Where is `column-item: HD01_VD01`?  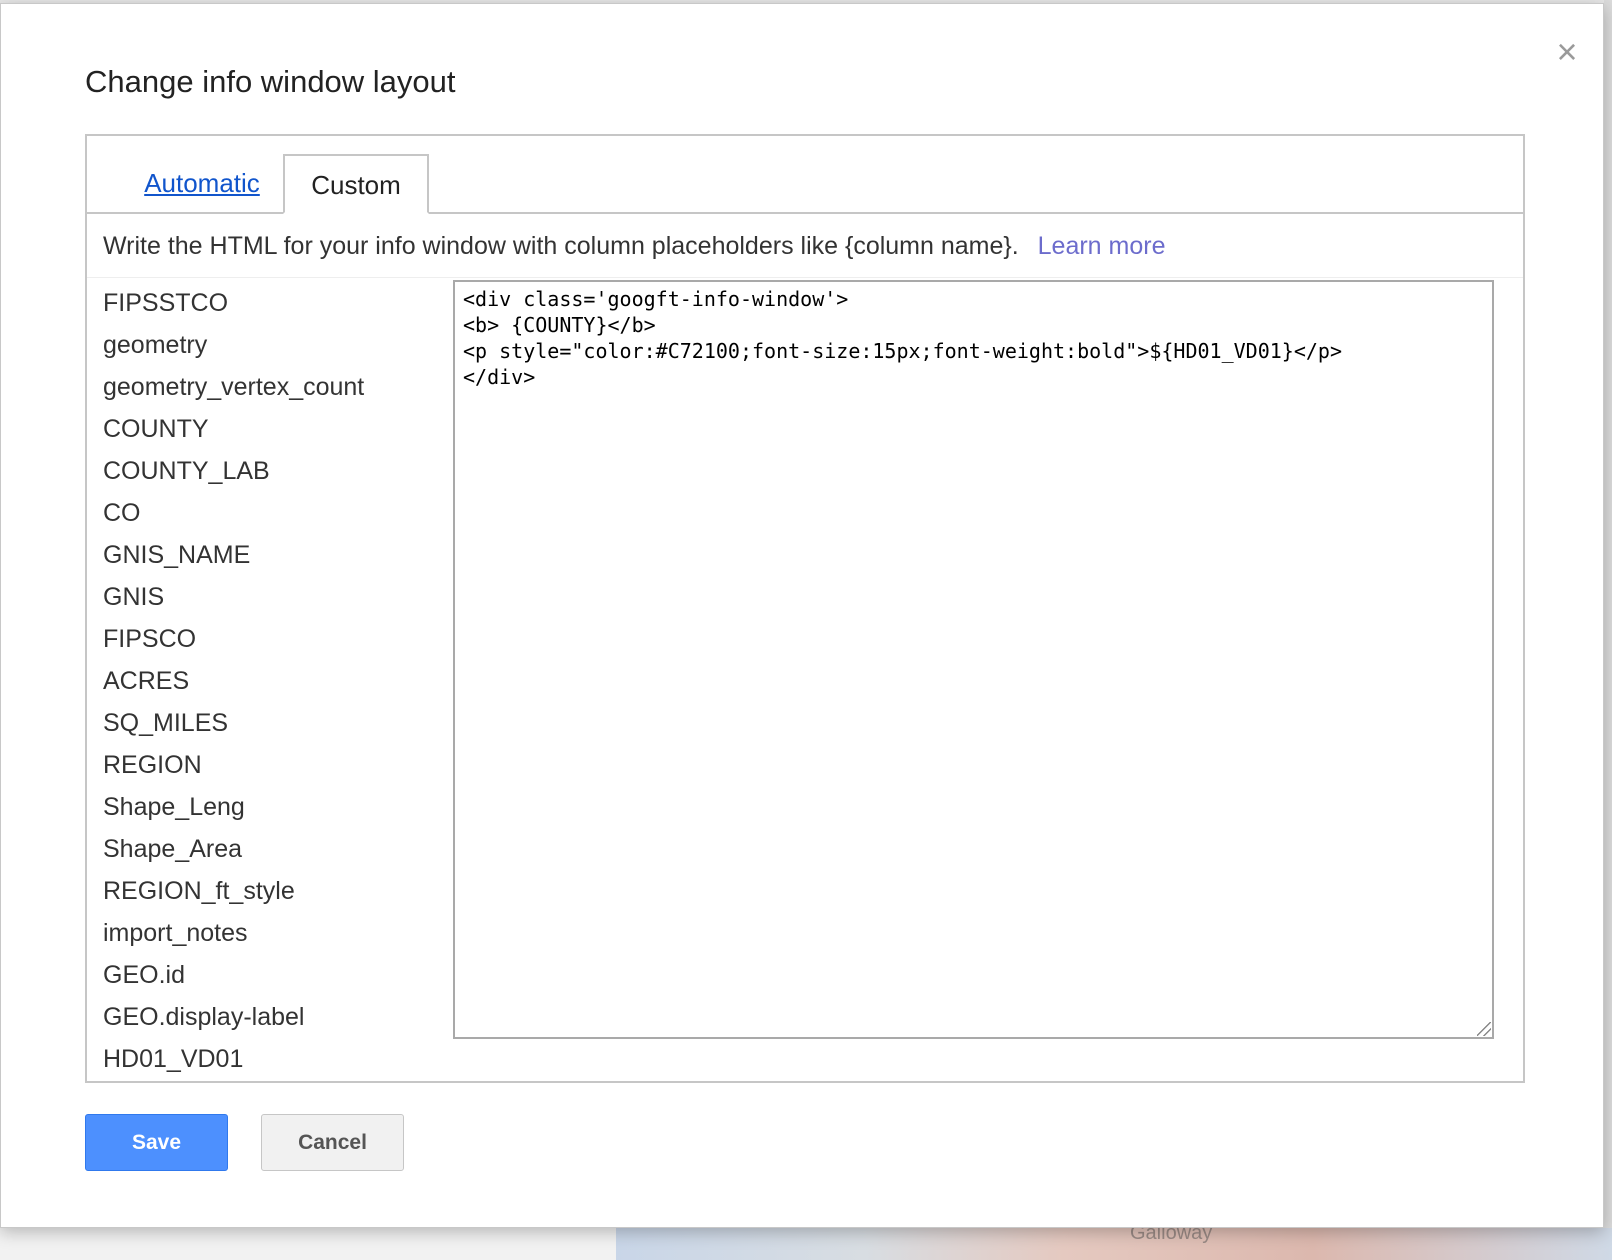
column-item: HD01_VD01 is located at coordinates (273, 1057).